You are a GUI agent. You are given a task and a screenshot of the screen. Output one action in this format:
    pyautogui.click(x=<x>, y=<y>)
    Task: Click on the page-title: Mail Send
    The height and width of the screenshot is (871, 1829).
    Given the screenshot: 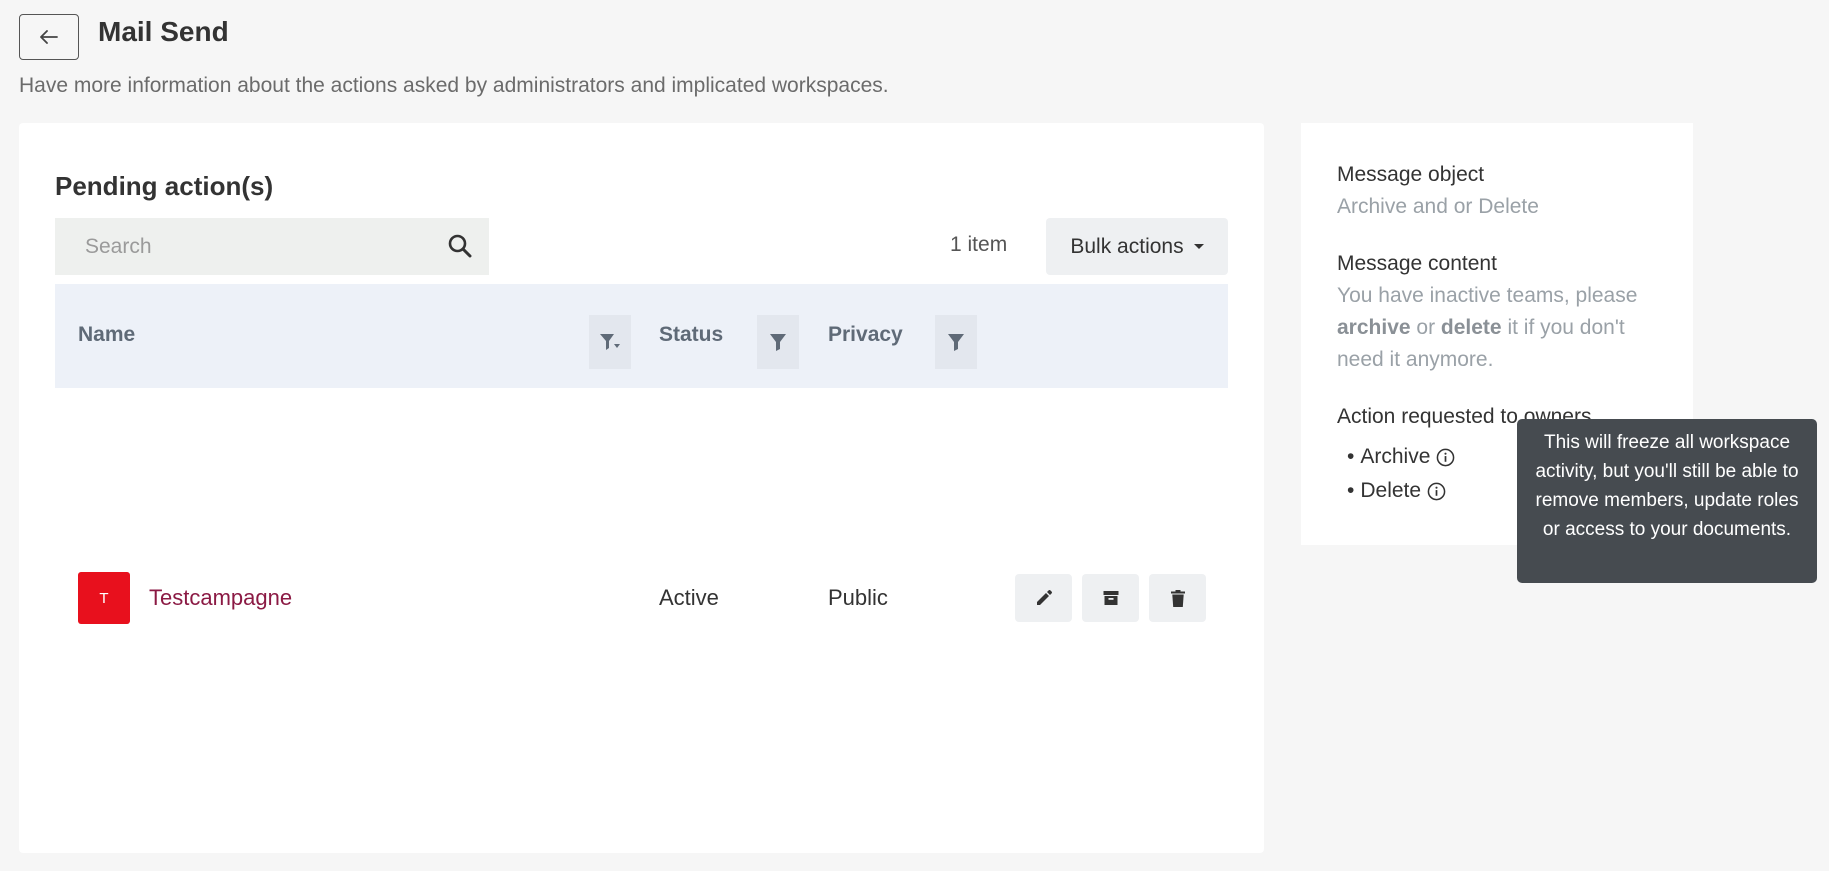 What is the action you would take?
    pyautogui.click(x=163, y=31)
    